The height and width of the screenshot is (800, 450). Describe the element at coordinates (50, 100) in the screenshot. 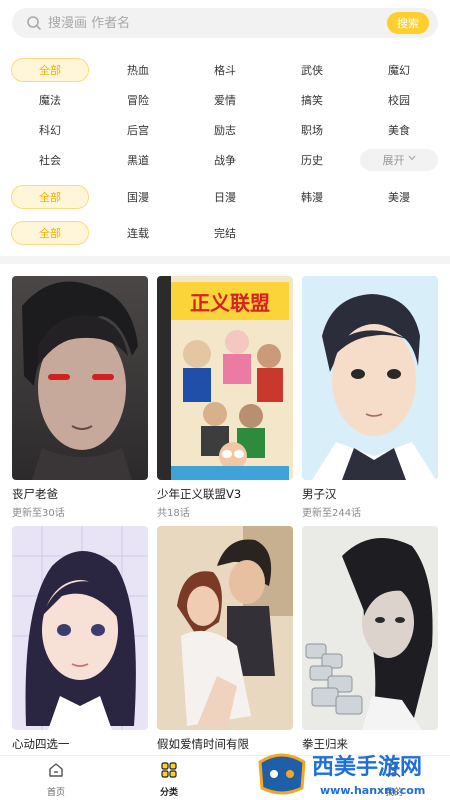

I see `genre-chip: 魔法` at that location.